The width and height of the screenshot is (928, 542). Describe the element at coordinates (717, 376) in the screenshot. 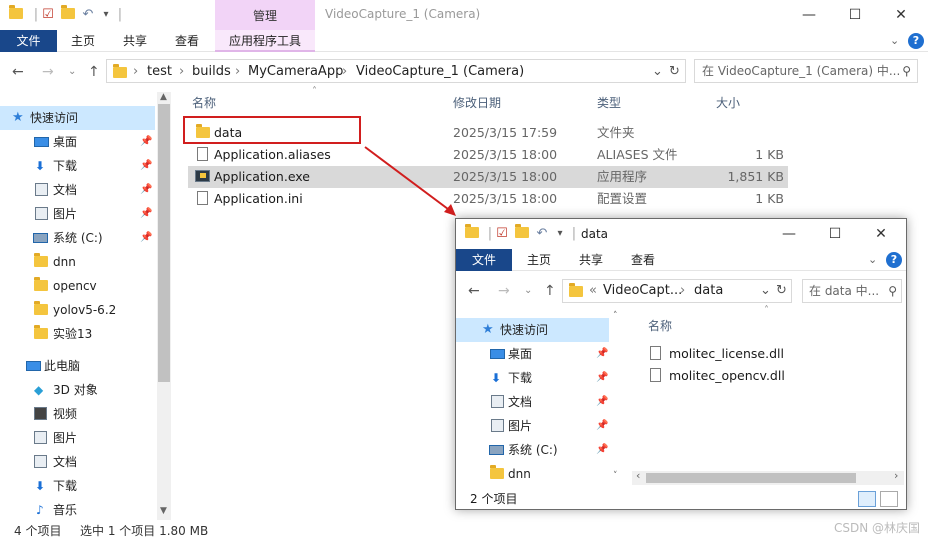

I see `file-row-opencv: molitec_opencv.dll` at that location.